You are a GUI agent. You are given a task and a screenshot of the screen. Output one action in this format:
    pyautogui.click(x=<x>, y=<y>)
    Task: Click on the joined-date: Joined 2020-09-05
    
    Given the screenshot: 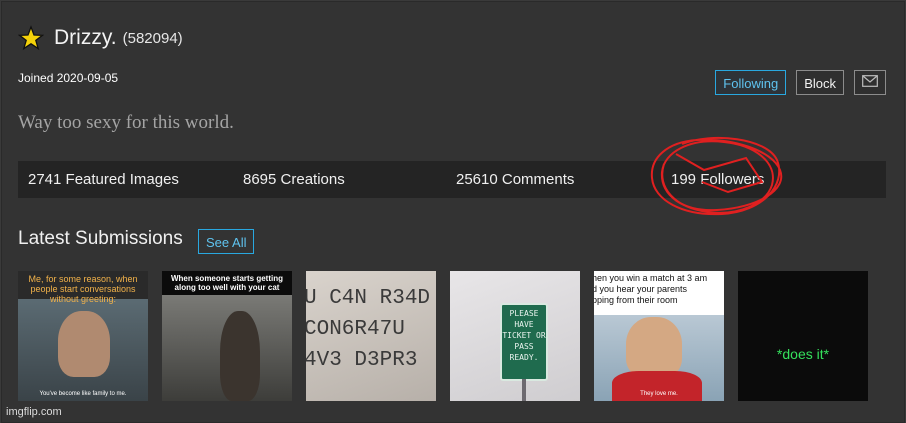 What is the action you would take?
    pyautogui.click(x=68, y=78)
    